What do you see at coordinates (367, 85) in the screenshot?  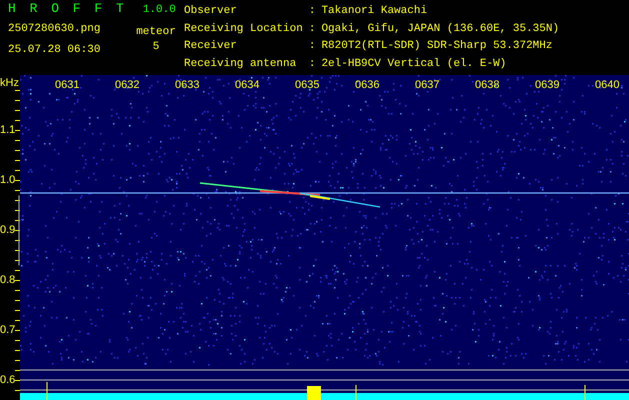 I see `time-label: 0636` at bounding box center [367, 85].